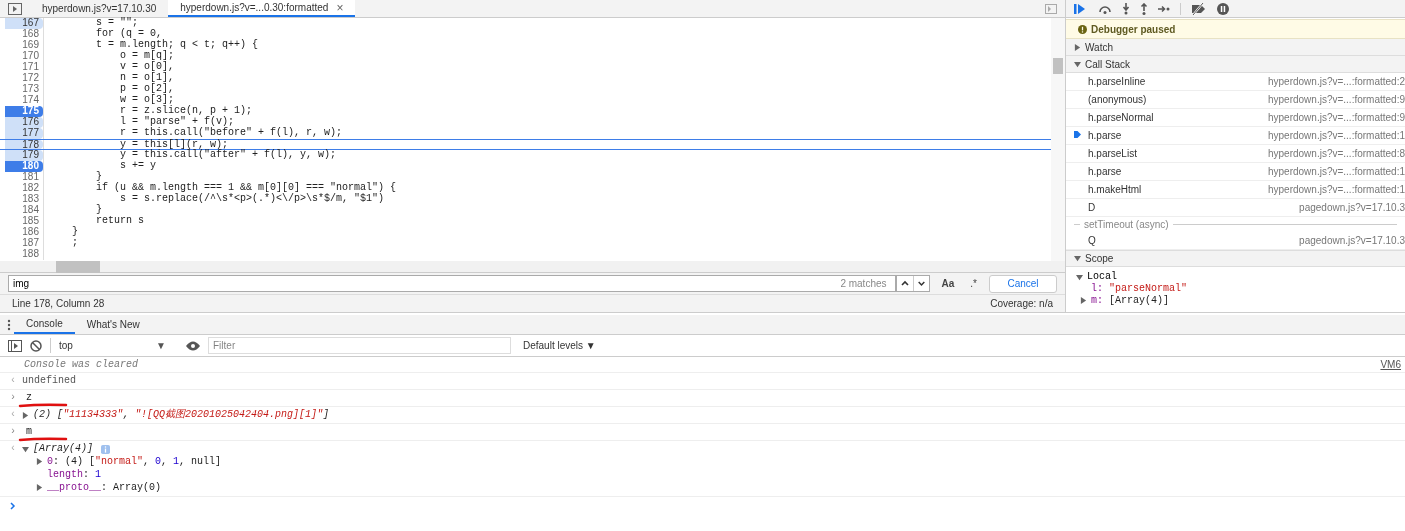  What do you see at coordinates (63, 448) in the screenshot?
I see `value-text: [Array(4)]` at bounding box center [63, 448].